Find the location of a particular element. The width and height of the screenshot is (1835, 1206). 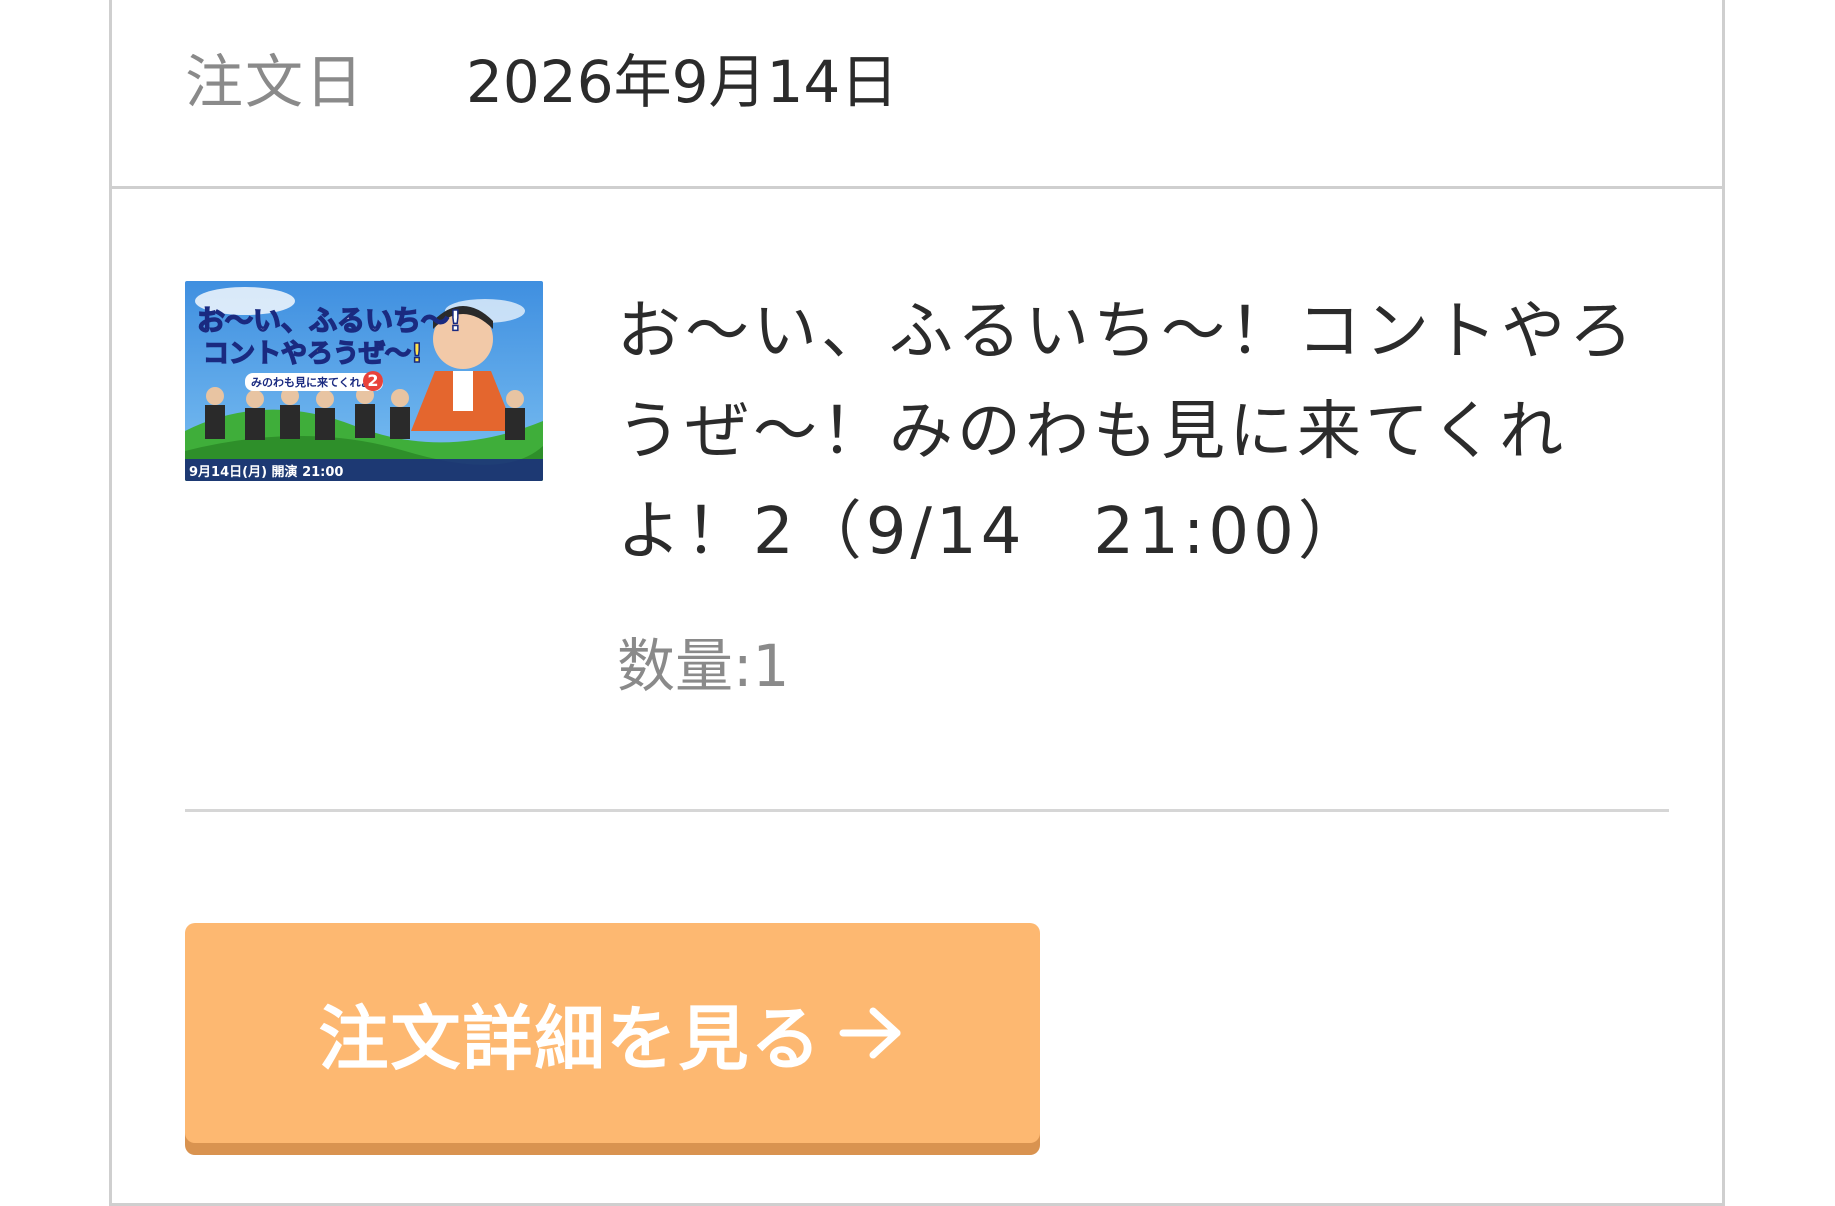

order-detail-button-label: 注文詳細を見る is located at coordinates (570, 1038).